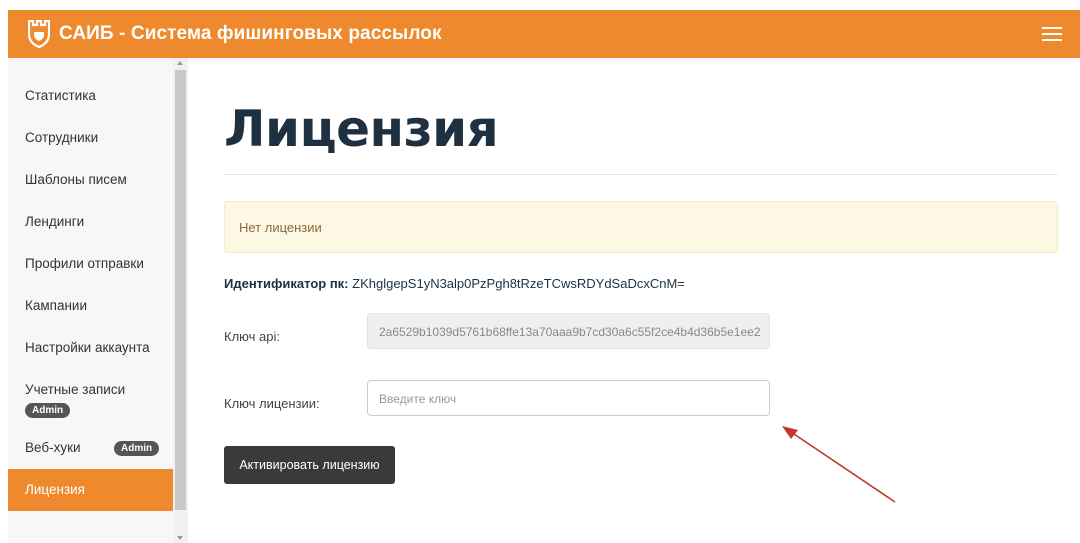 This screenshot has width=1080, height=543. Describe the element at coordinates (62, 137) in the screenshot. I see `sidebar-item-label: Сотрудники` at that location.